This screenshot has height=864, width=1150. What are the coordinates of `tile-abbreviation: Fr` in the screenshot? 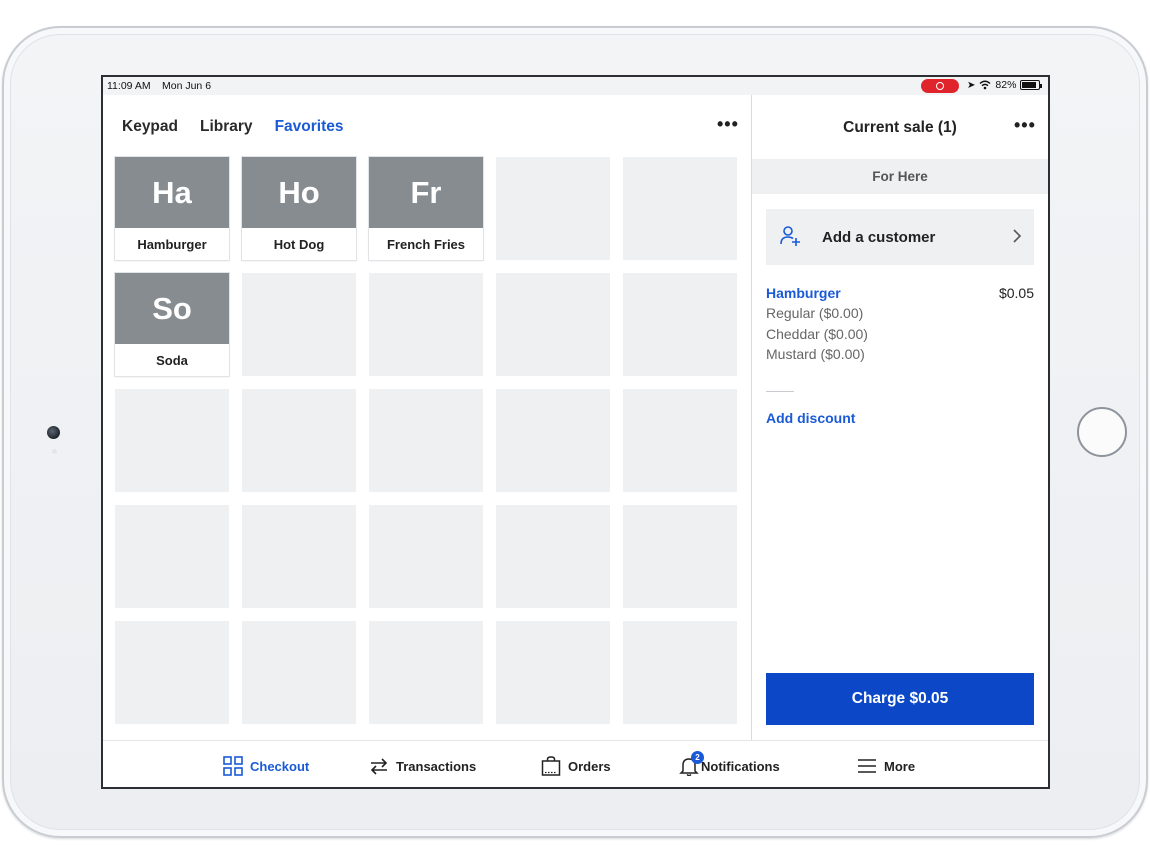 It's located at (426, 192).